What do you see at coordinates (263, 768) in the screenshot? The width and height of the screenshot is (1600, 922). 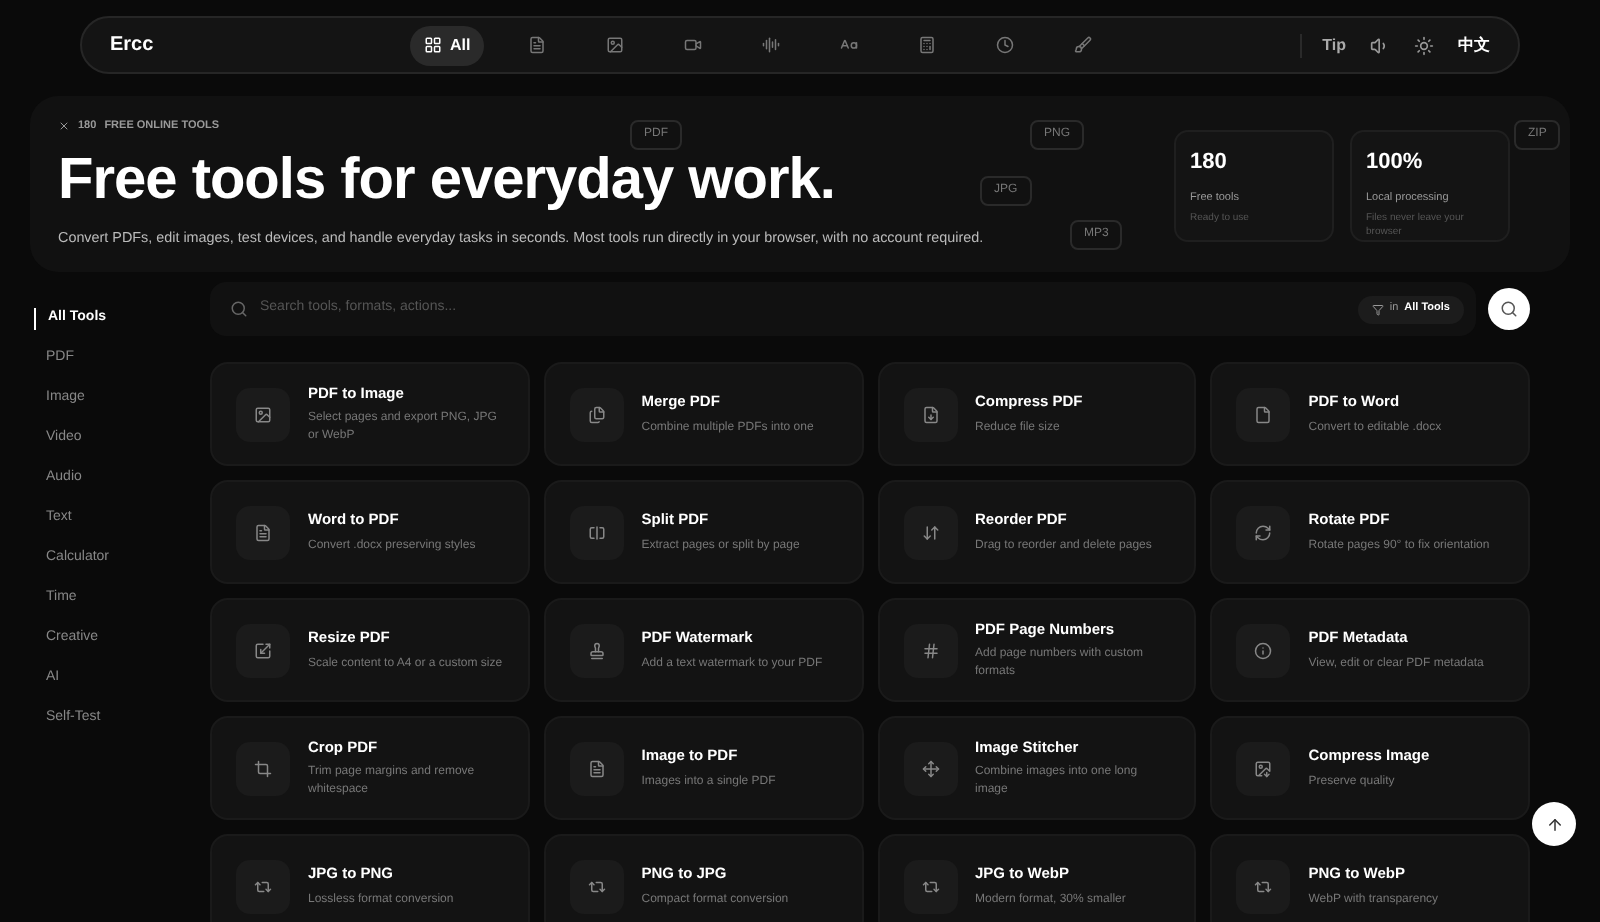 I see `crop-icon` at bounding box center [263, 768].